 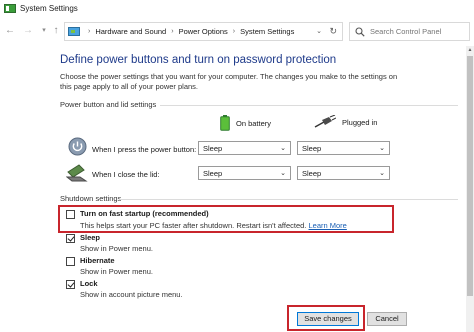 I want to click on power-button-plugged-select: Sleep ⌄, so click(x=343, y=148).